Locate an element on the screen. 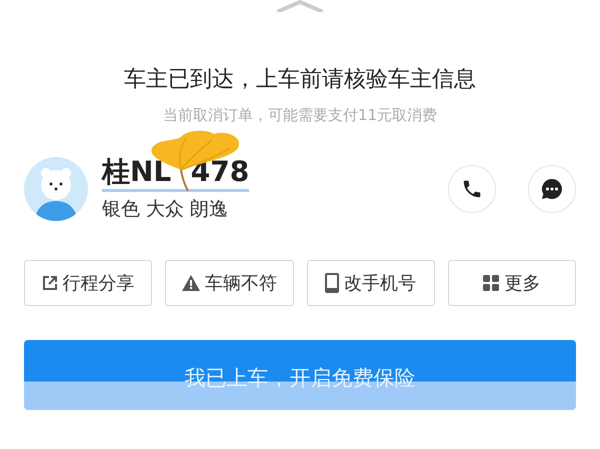 The width and height of the screenshot is (600, 449). action-button: 车辆不符 is located at coordinates (229, 283).